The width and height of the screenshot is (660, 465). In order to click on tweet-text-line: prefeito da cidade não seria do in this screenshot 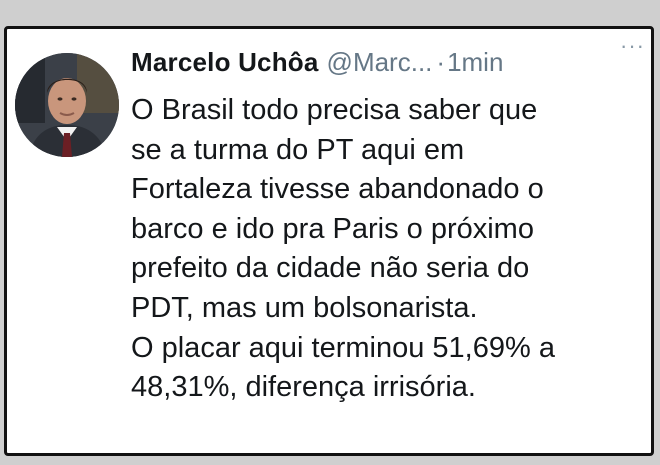, I will do `click(330, 268)`.